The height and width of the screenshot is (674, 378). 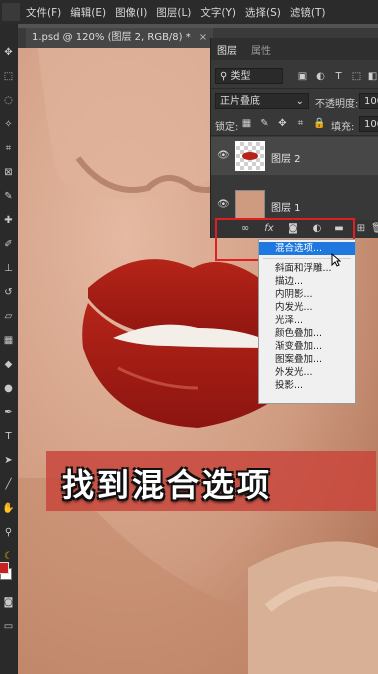 I want to click on line-tool-icon: ╱, so click(x=8, y=484).